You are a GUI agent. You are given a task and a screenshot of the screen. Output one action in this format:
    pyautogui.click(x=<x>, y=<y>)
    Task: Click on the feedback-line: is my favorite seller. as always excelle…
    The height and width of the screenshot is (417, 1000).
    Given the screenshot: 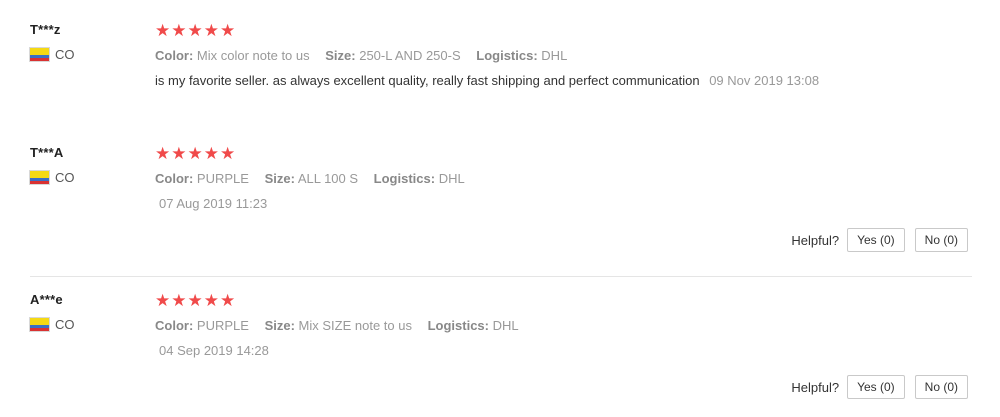 What is the action you would take?
    pyautogui.click(x=565, y=80)
    